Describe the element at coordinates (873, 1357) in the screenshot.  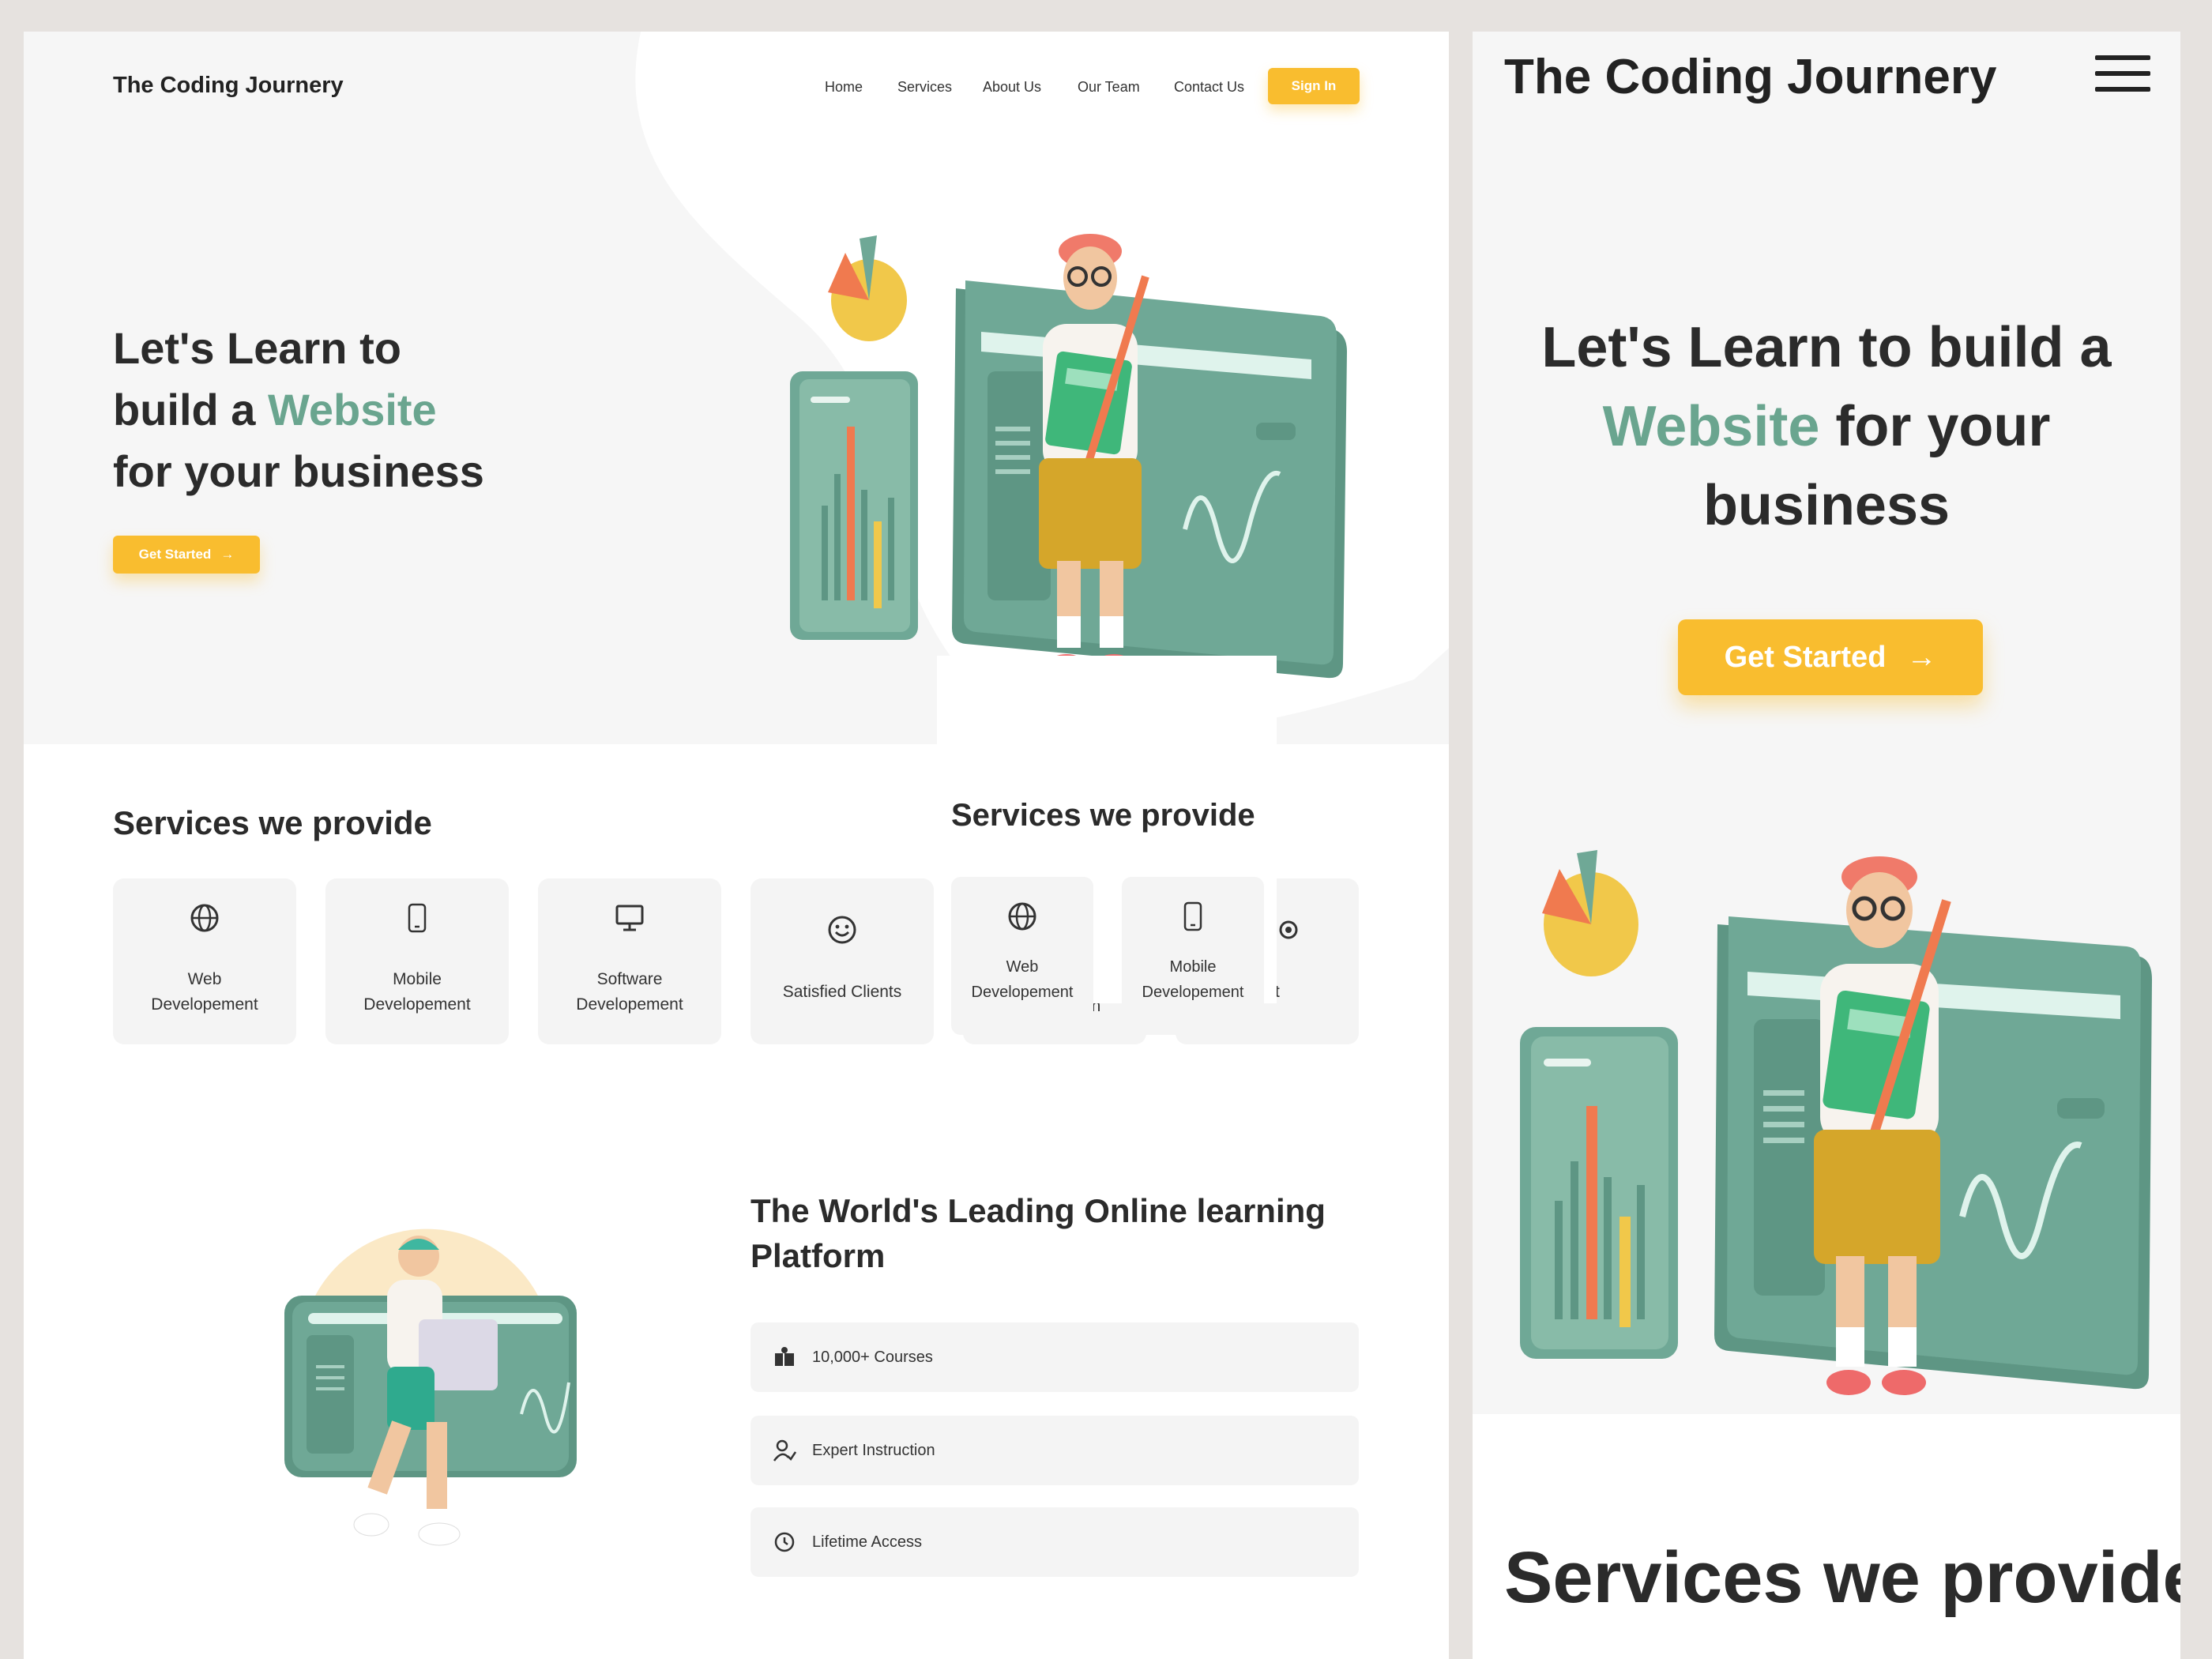
I see `feature-courses-label: 10,000+ Courses` at that location.